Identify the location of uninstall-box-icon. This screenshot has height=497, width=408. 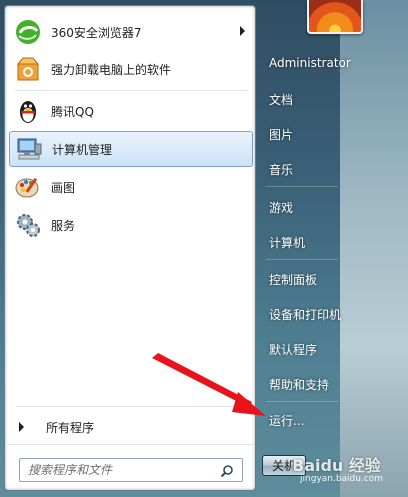
(28, 69).